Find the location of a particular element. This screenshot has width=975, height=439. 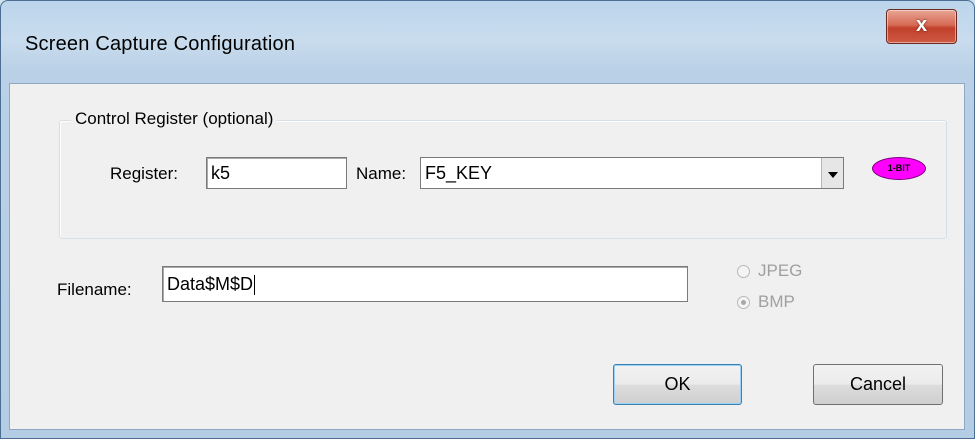

ok-button: OK is located at coordinates (677, 384).